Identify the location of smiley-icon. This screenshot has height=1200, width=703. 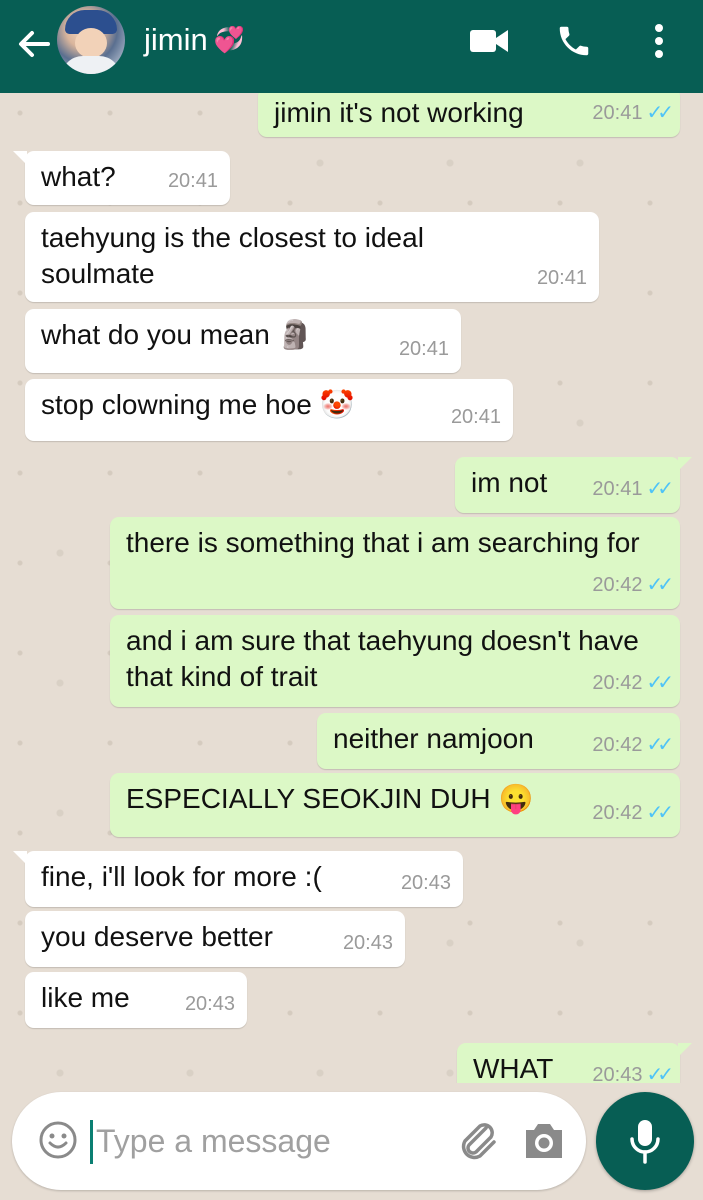
(58, 1140).